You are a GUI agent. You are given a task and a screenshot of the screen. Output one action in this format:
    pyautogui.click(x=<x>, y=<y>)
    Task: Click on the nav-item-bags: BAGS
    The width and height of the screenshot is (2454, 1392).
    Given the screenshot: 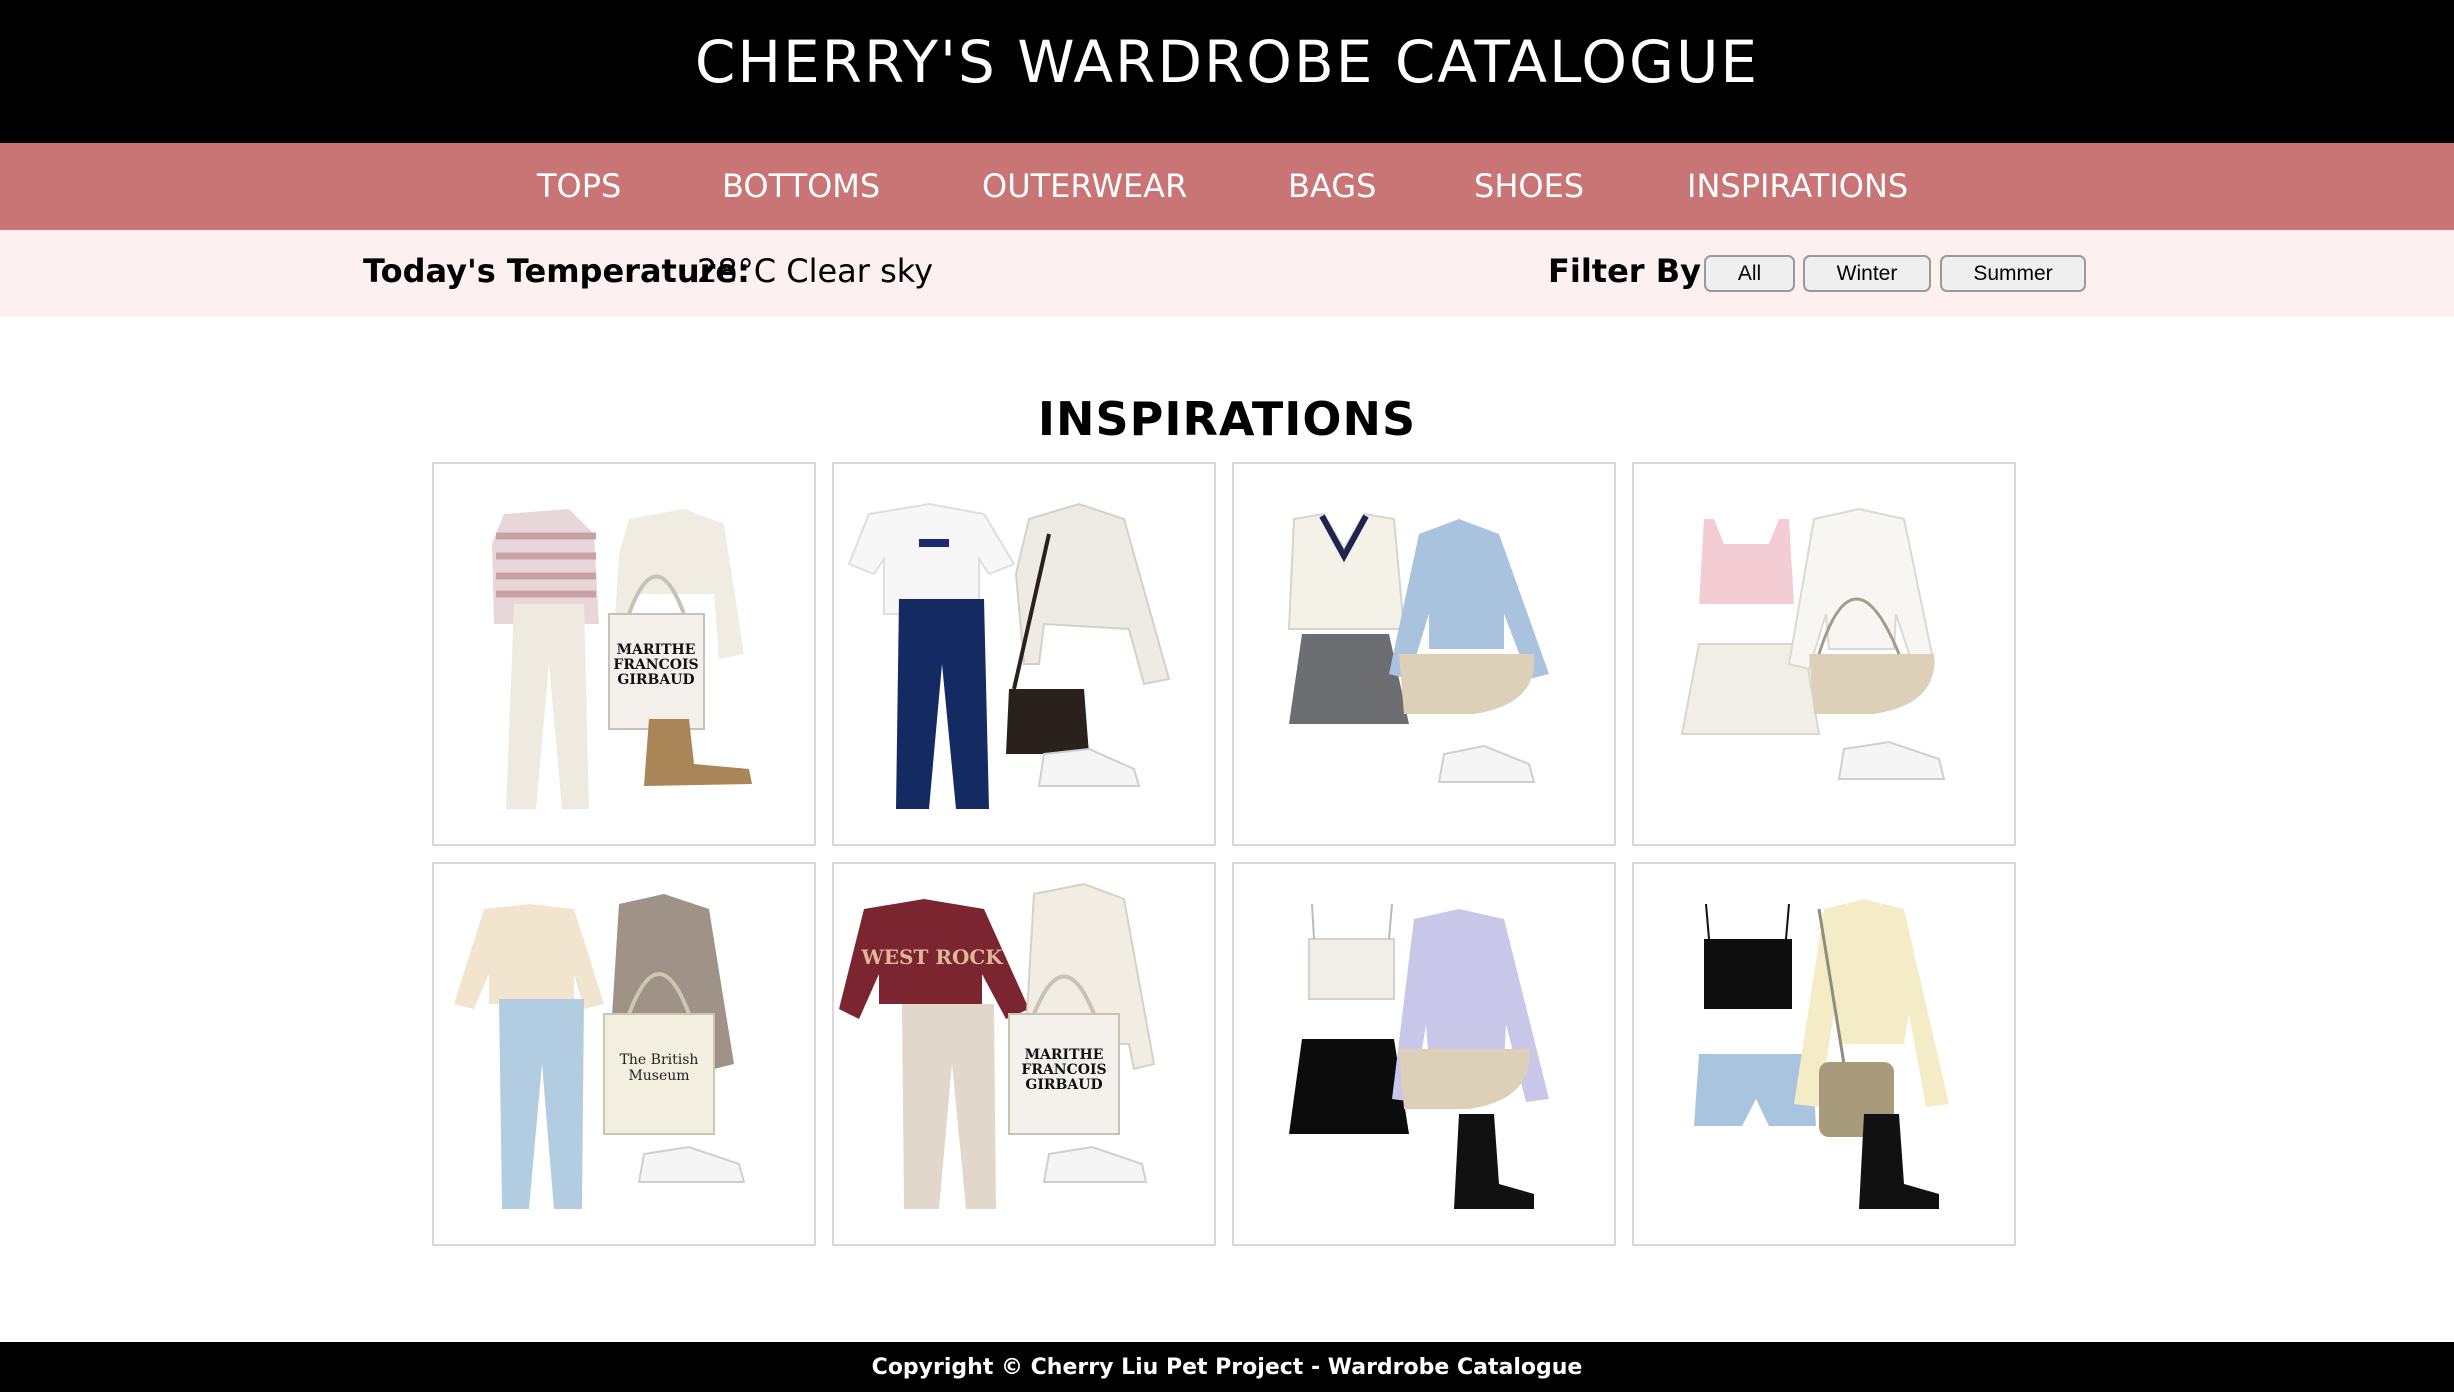 What is the action you would take?
    pyautogui.click(x=1332, y=186)
    